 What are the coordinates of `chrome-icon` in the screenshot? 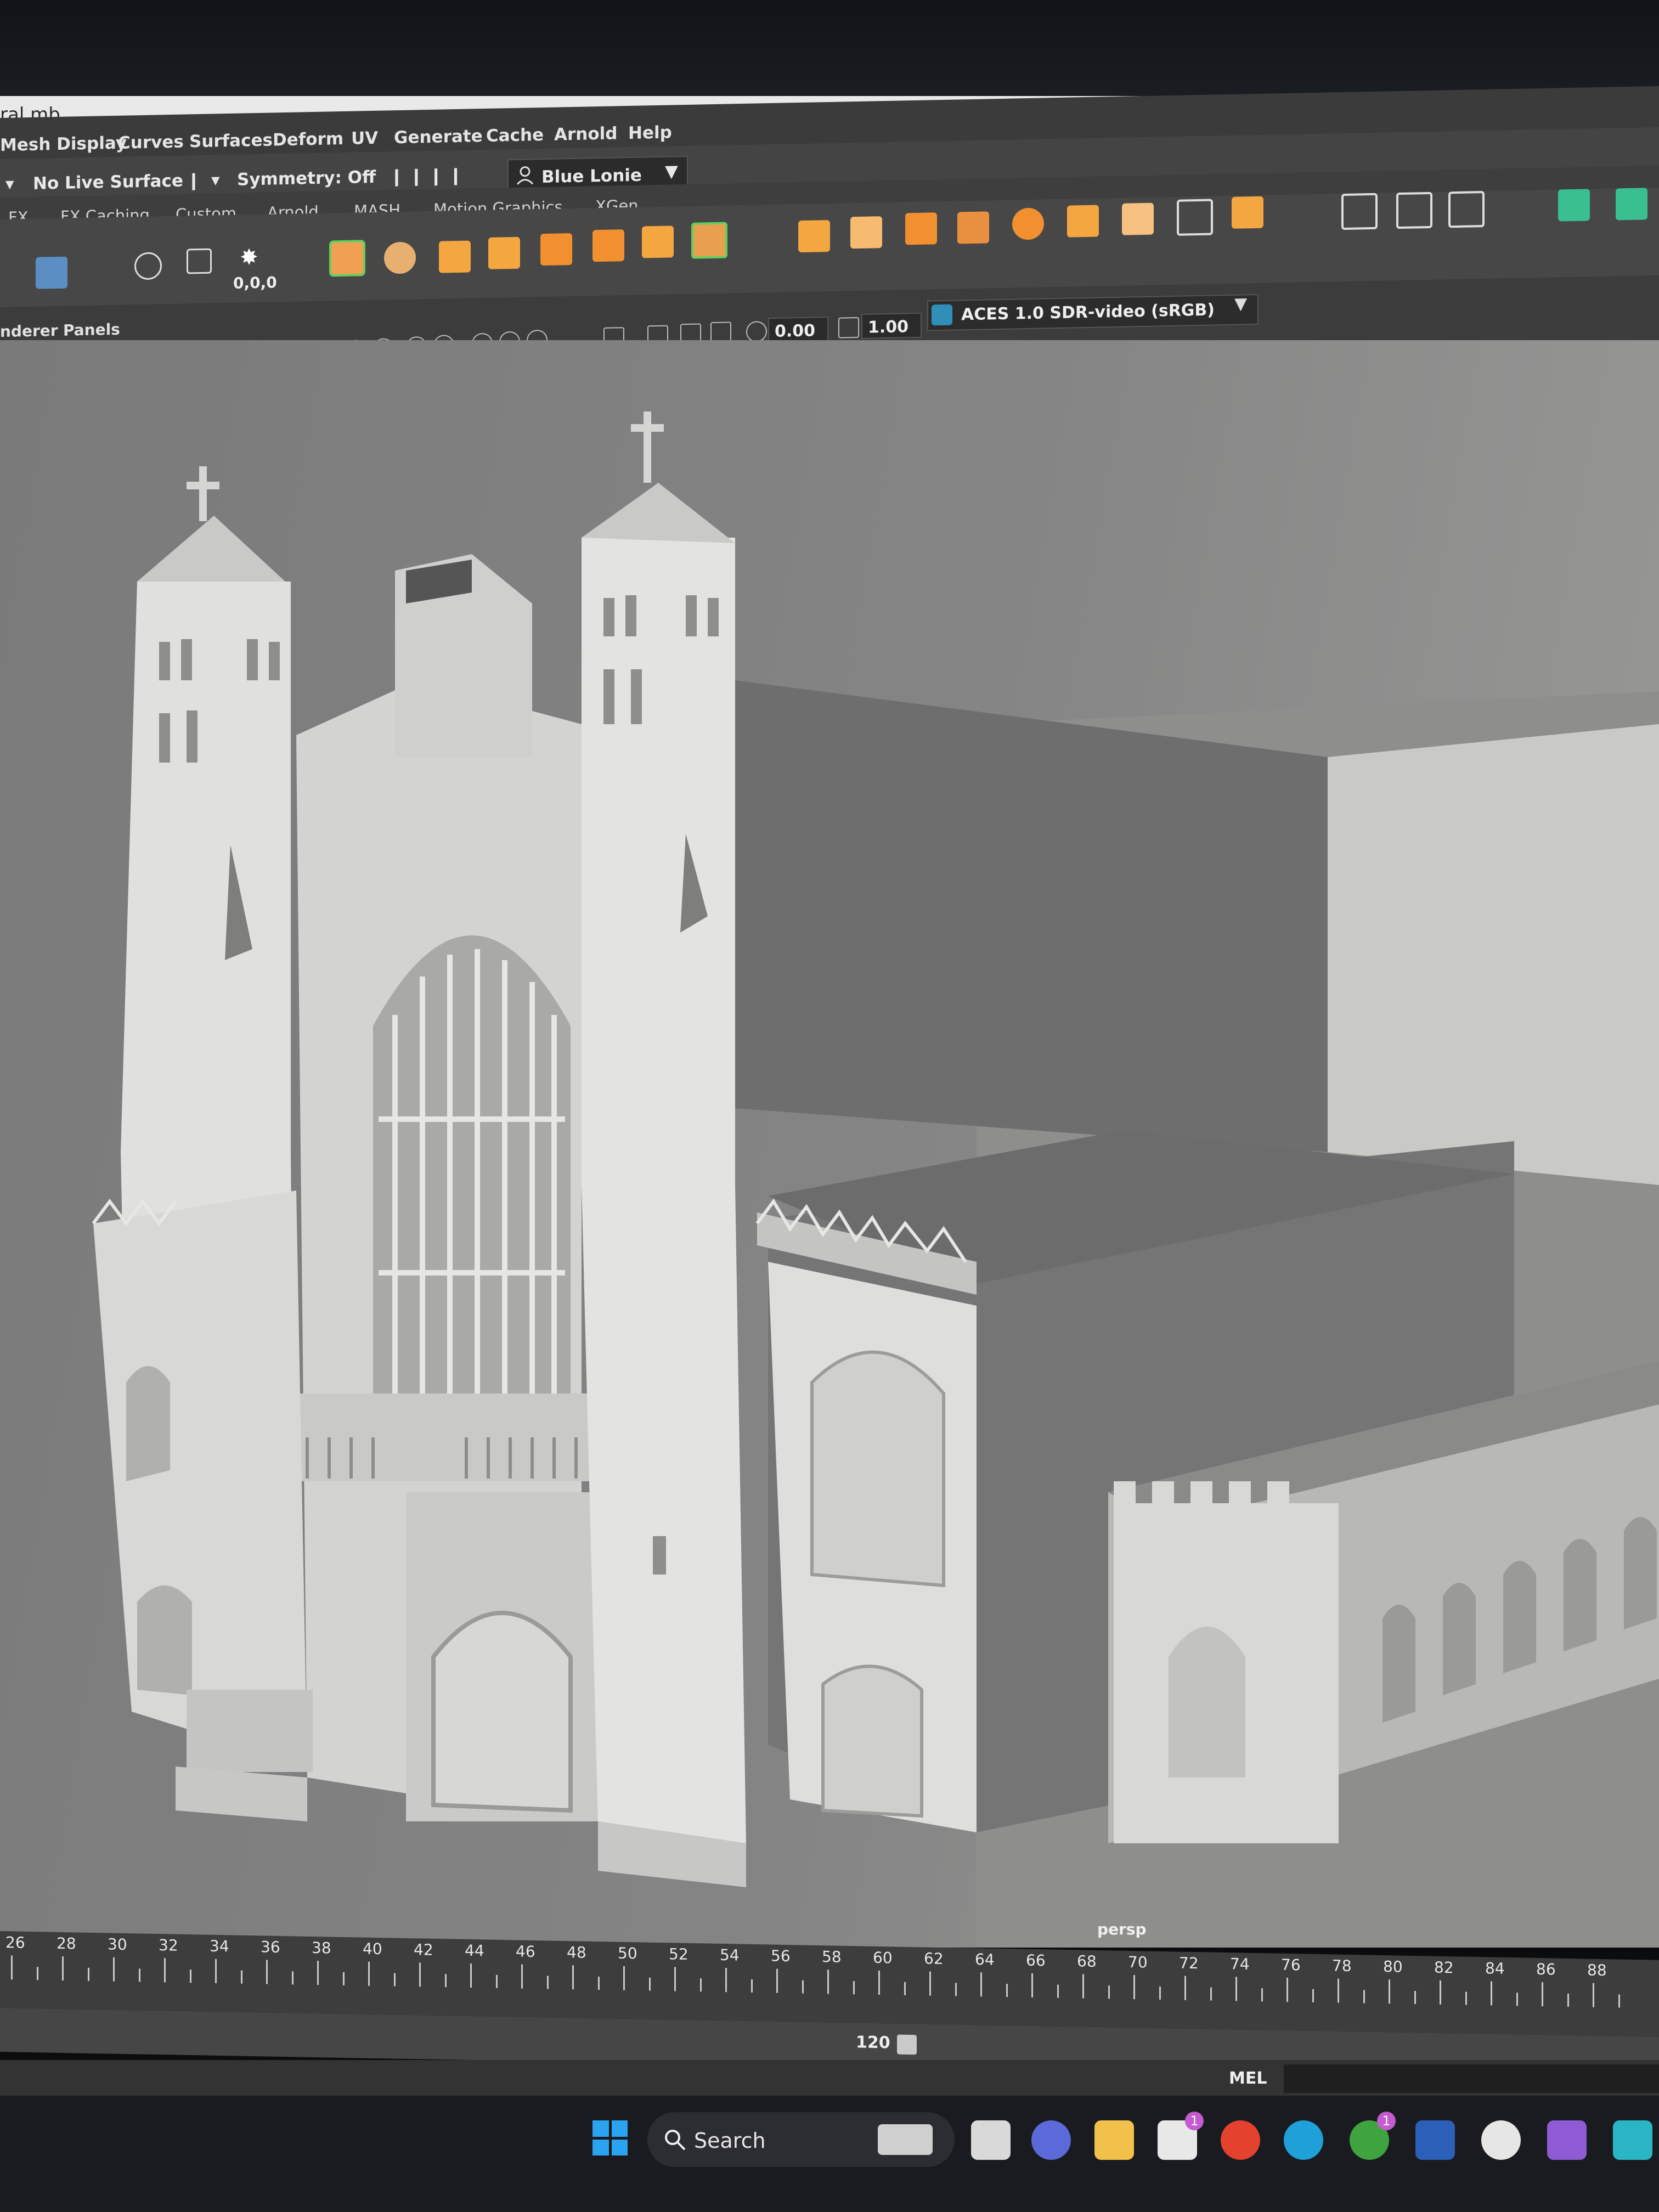 It's located at (1241, 2140).